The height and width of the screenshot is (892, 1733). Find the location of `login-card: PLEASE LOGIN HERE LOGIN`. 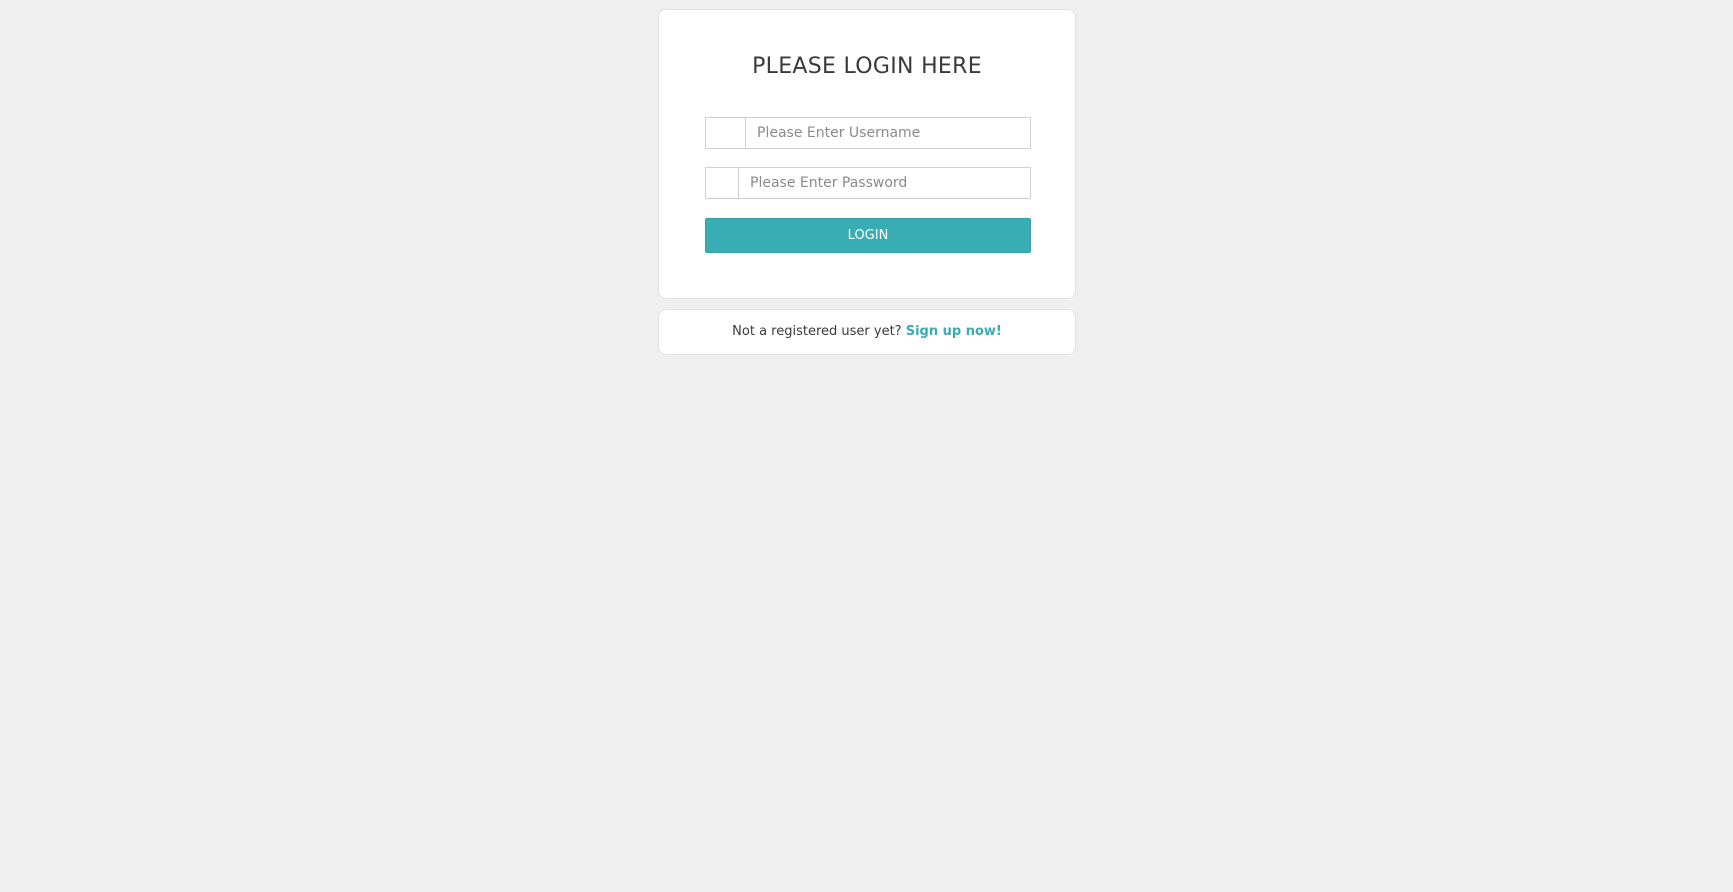

login-card: PLEASE LOGIN HERE LOGIN is located at coordinates (867, 154).